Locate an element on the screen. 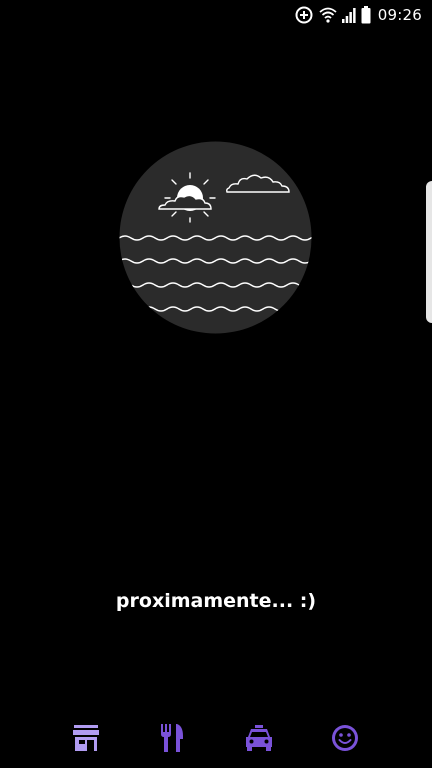 Image resolution: width=432 pixels, height=768 pixels. nav-taxi-button is located at coordinates (259, 738).